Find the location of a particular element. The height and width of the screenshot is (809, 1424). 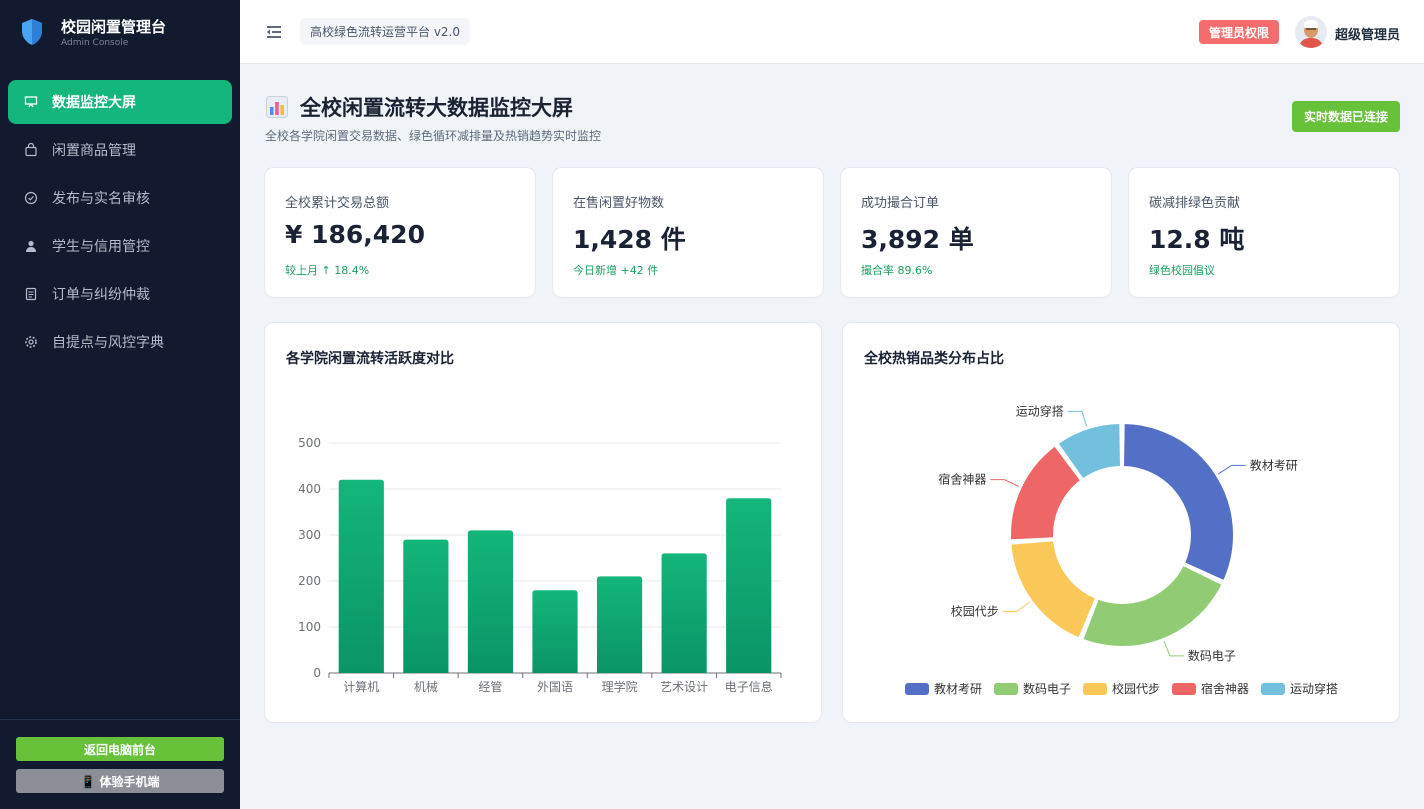

slice-label: 运动穿搭 is located at coordinates (1040, 410).